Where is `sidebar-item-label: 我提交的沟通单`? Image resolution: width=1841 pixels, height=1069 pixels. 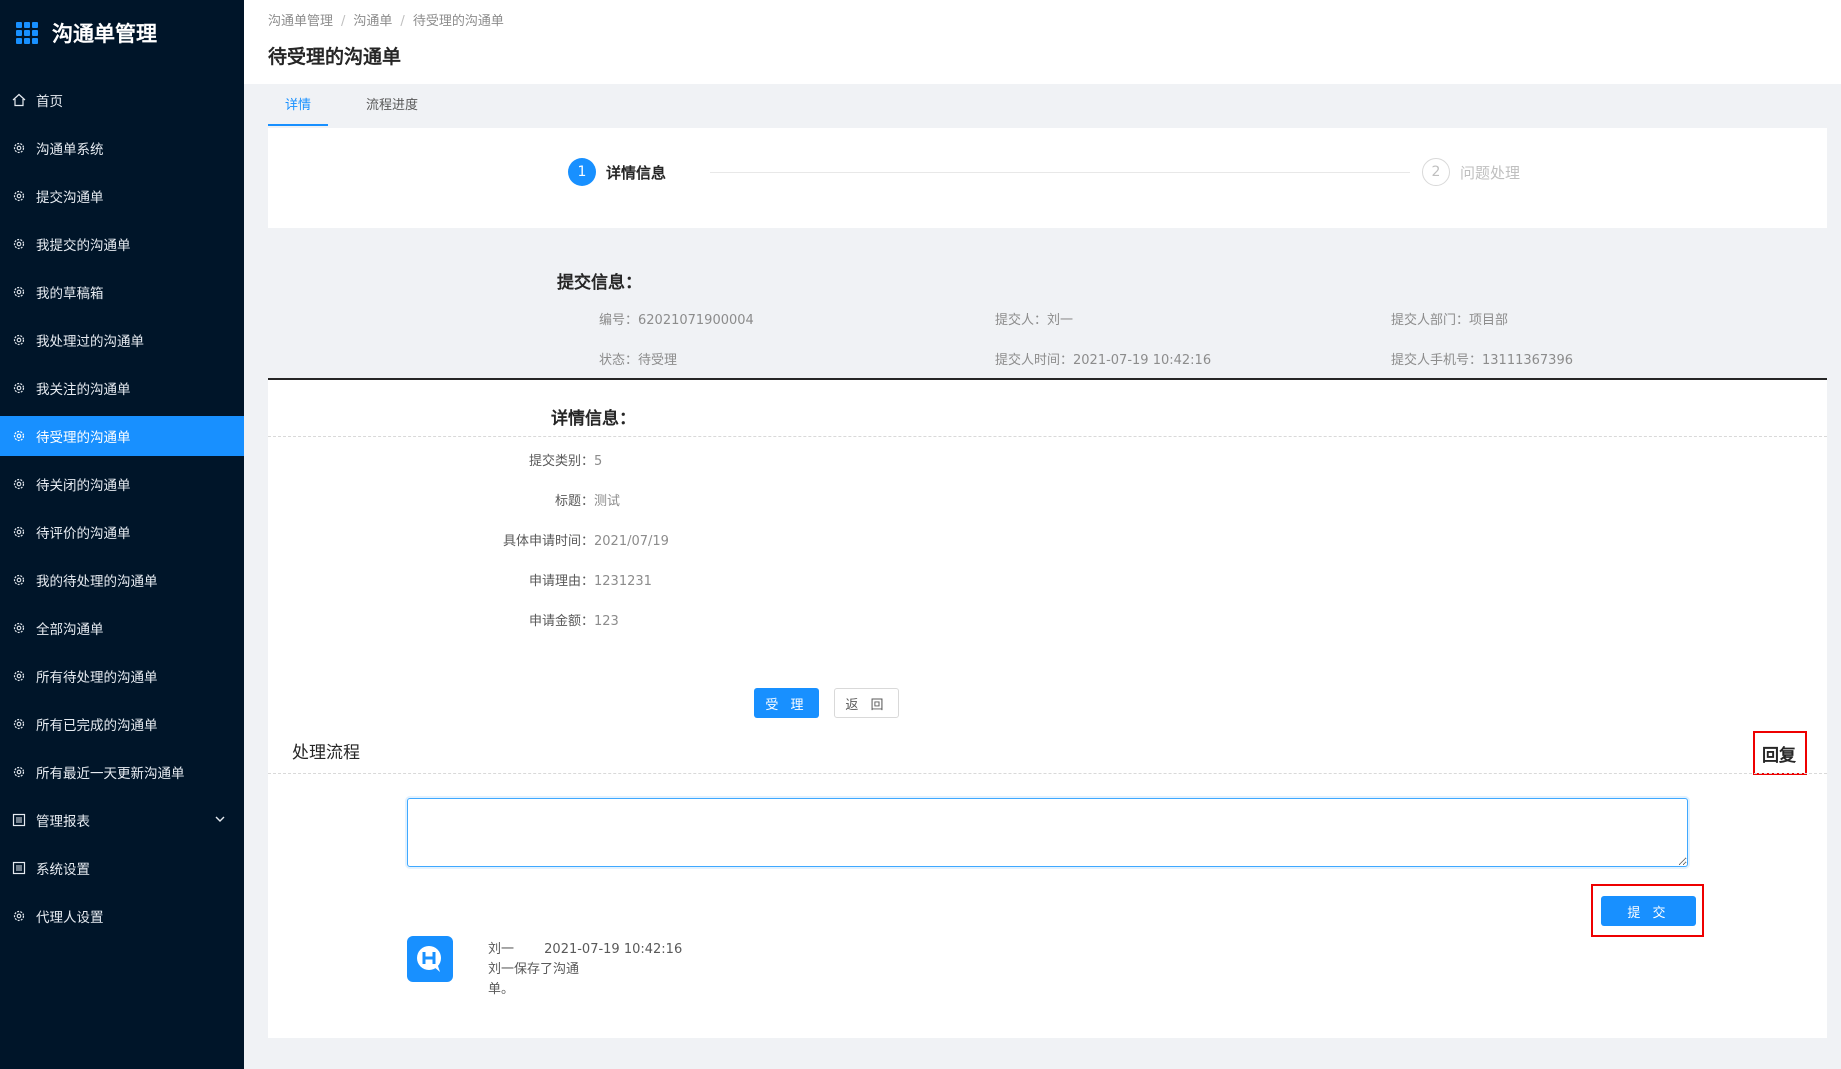
sidebar-item-label: 我提交的沟通单 is located at coordinates (83, 246).